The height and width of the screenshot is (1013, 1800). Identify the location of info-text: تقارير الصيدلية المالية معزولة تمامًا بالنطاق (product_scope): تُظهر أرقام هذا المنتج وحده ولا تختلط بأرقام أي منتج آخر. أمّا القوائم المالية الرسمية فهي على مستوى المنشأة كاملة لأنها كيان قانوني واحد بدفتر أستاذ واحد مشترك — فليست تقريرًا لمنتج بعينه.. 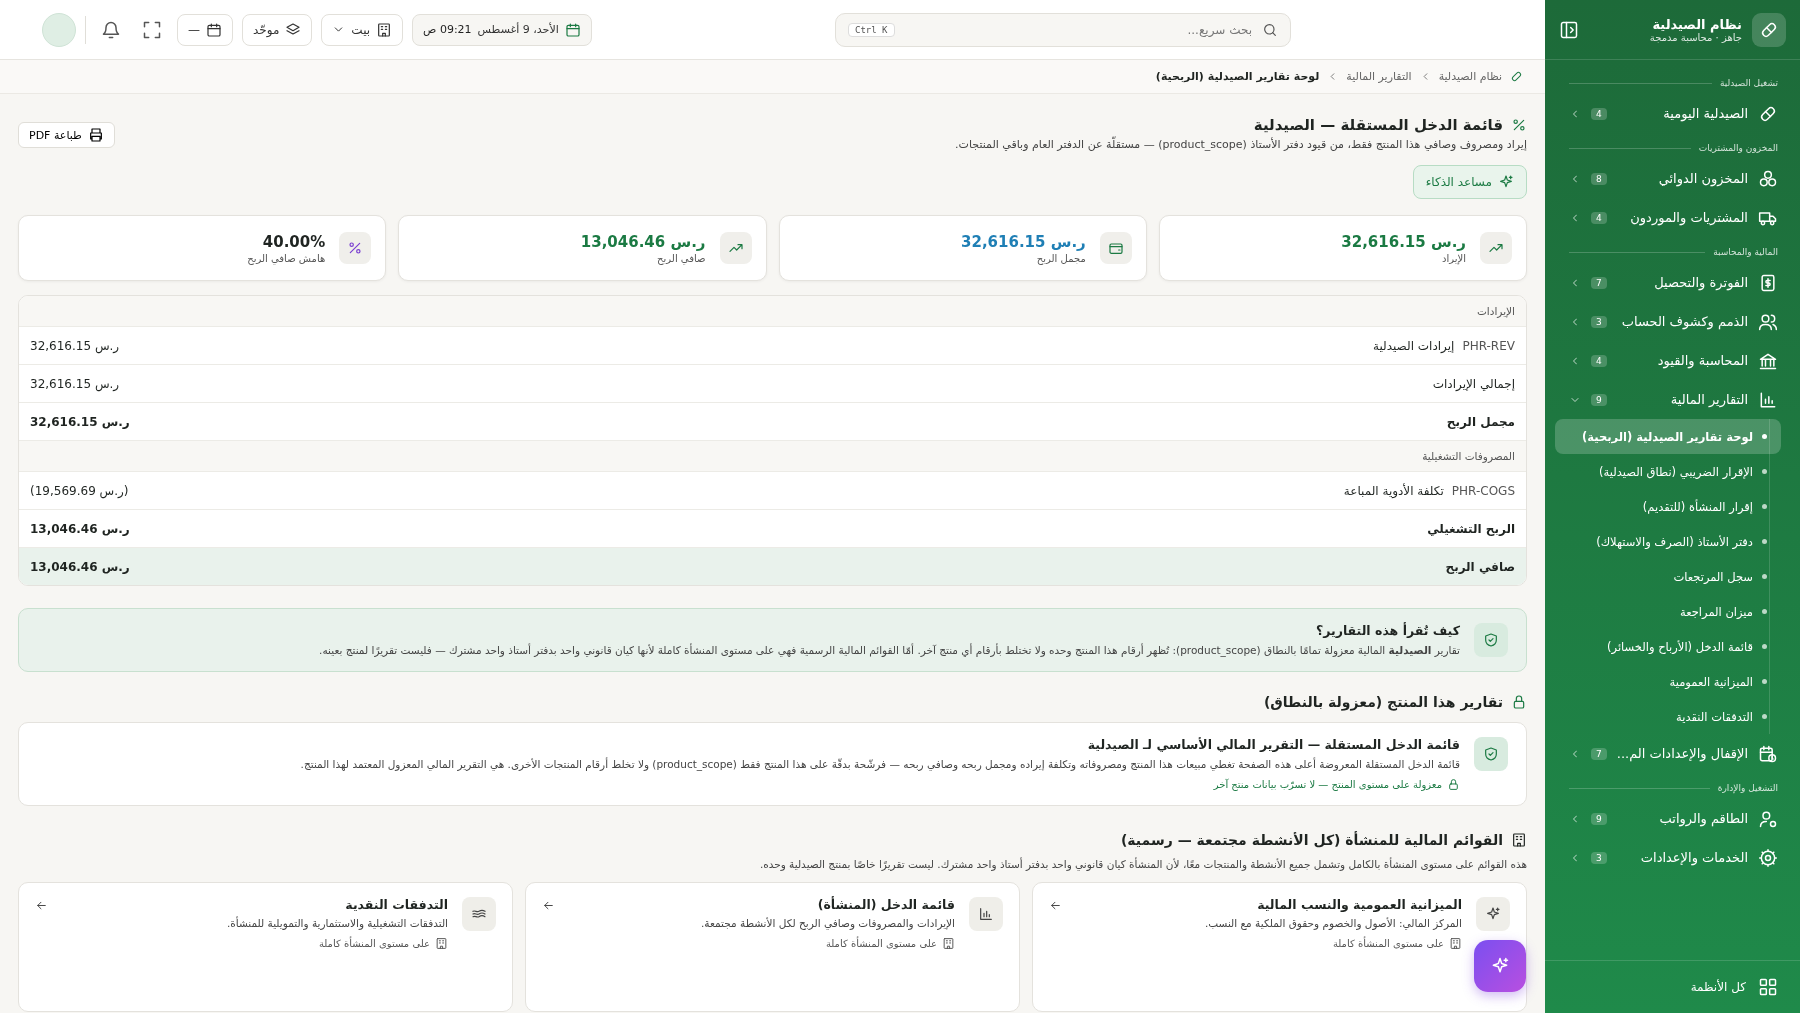
(889, 650).